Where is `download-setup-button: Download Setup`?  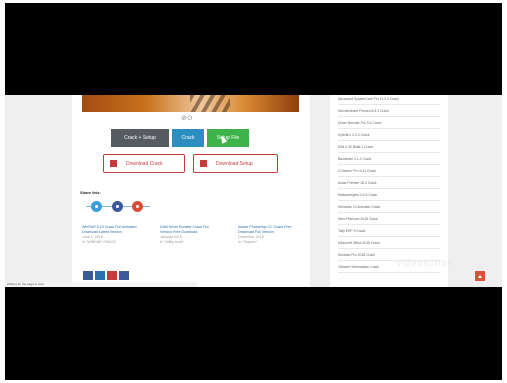
download-setup-button: Download Setup is located at coordinates (235, 163).